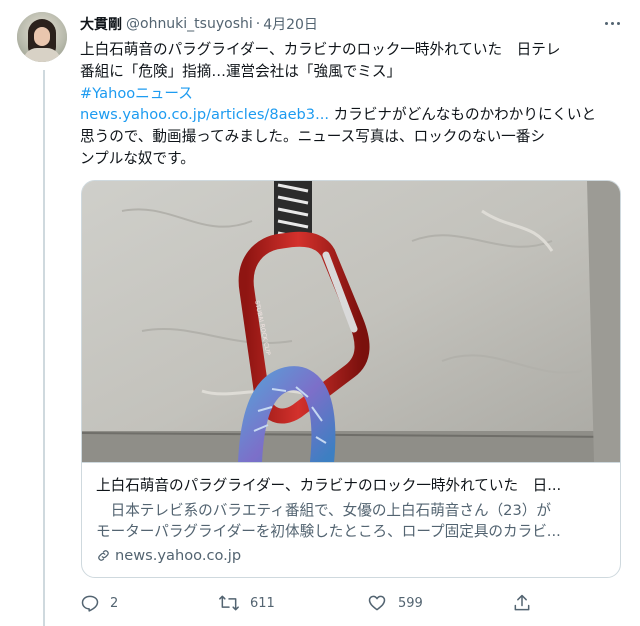 This screenshot has width=640, height=626. I want to click on tweet-text-line: 上白石萌音のパラグライダー、カラビナのロック一時外れていた 日テレ, so click(320, 49).